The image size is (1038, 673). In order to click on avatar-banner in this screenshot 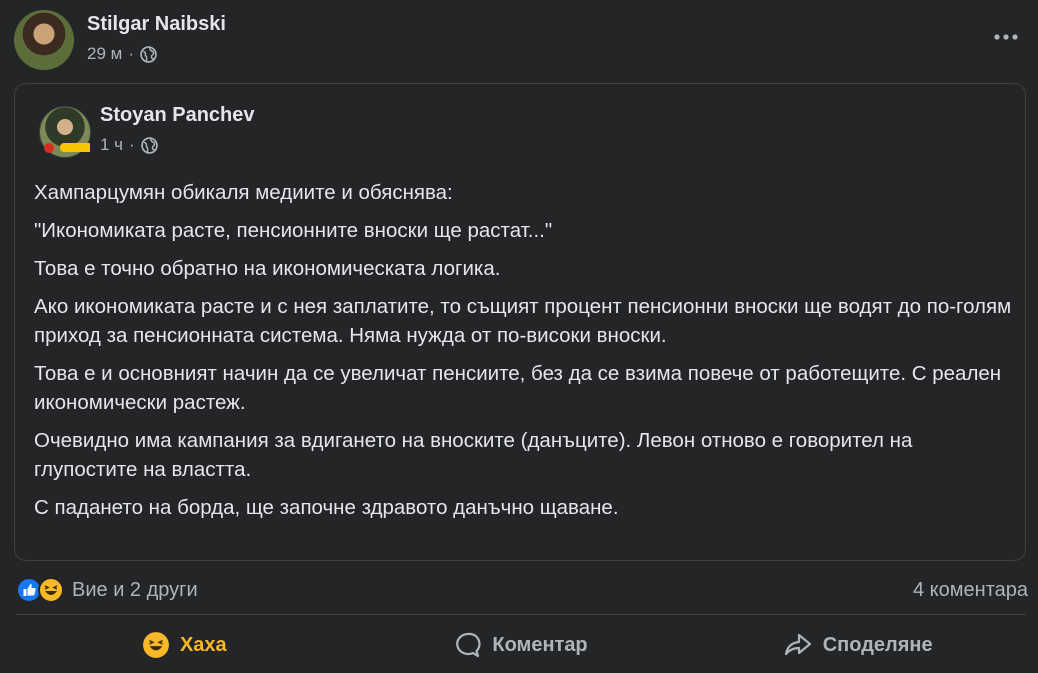, I will do `click(75, 147)`.